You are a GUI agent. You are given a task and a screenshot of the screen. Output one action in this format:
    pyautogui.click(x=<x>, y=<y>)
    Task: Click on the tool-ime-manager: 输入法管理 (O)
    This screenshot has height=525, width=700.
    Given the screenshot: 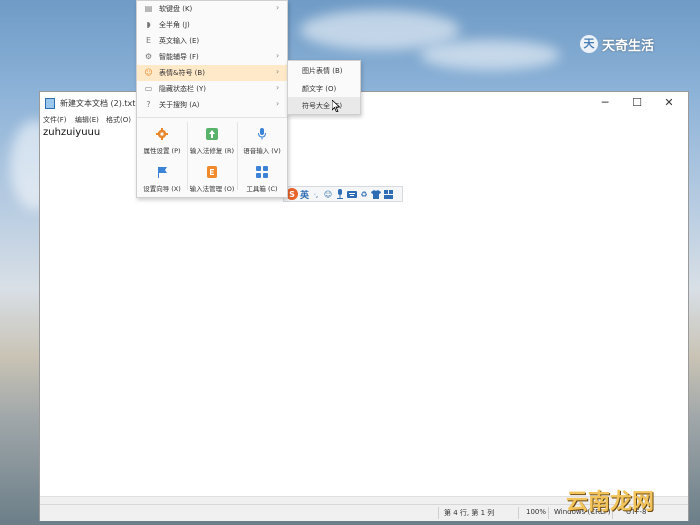 What is the action you would take?
    pyautogui.click(x=212, y=177)
    